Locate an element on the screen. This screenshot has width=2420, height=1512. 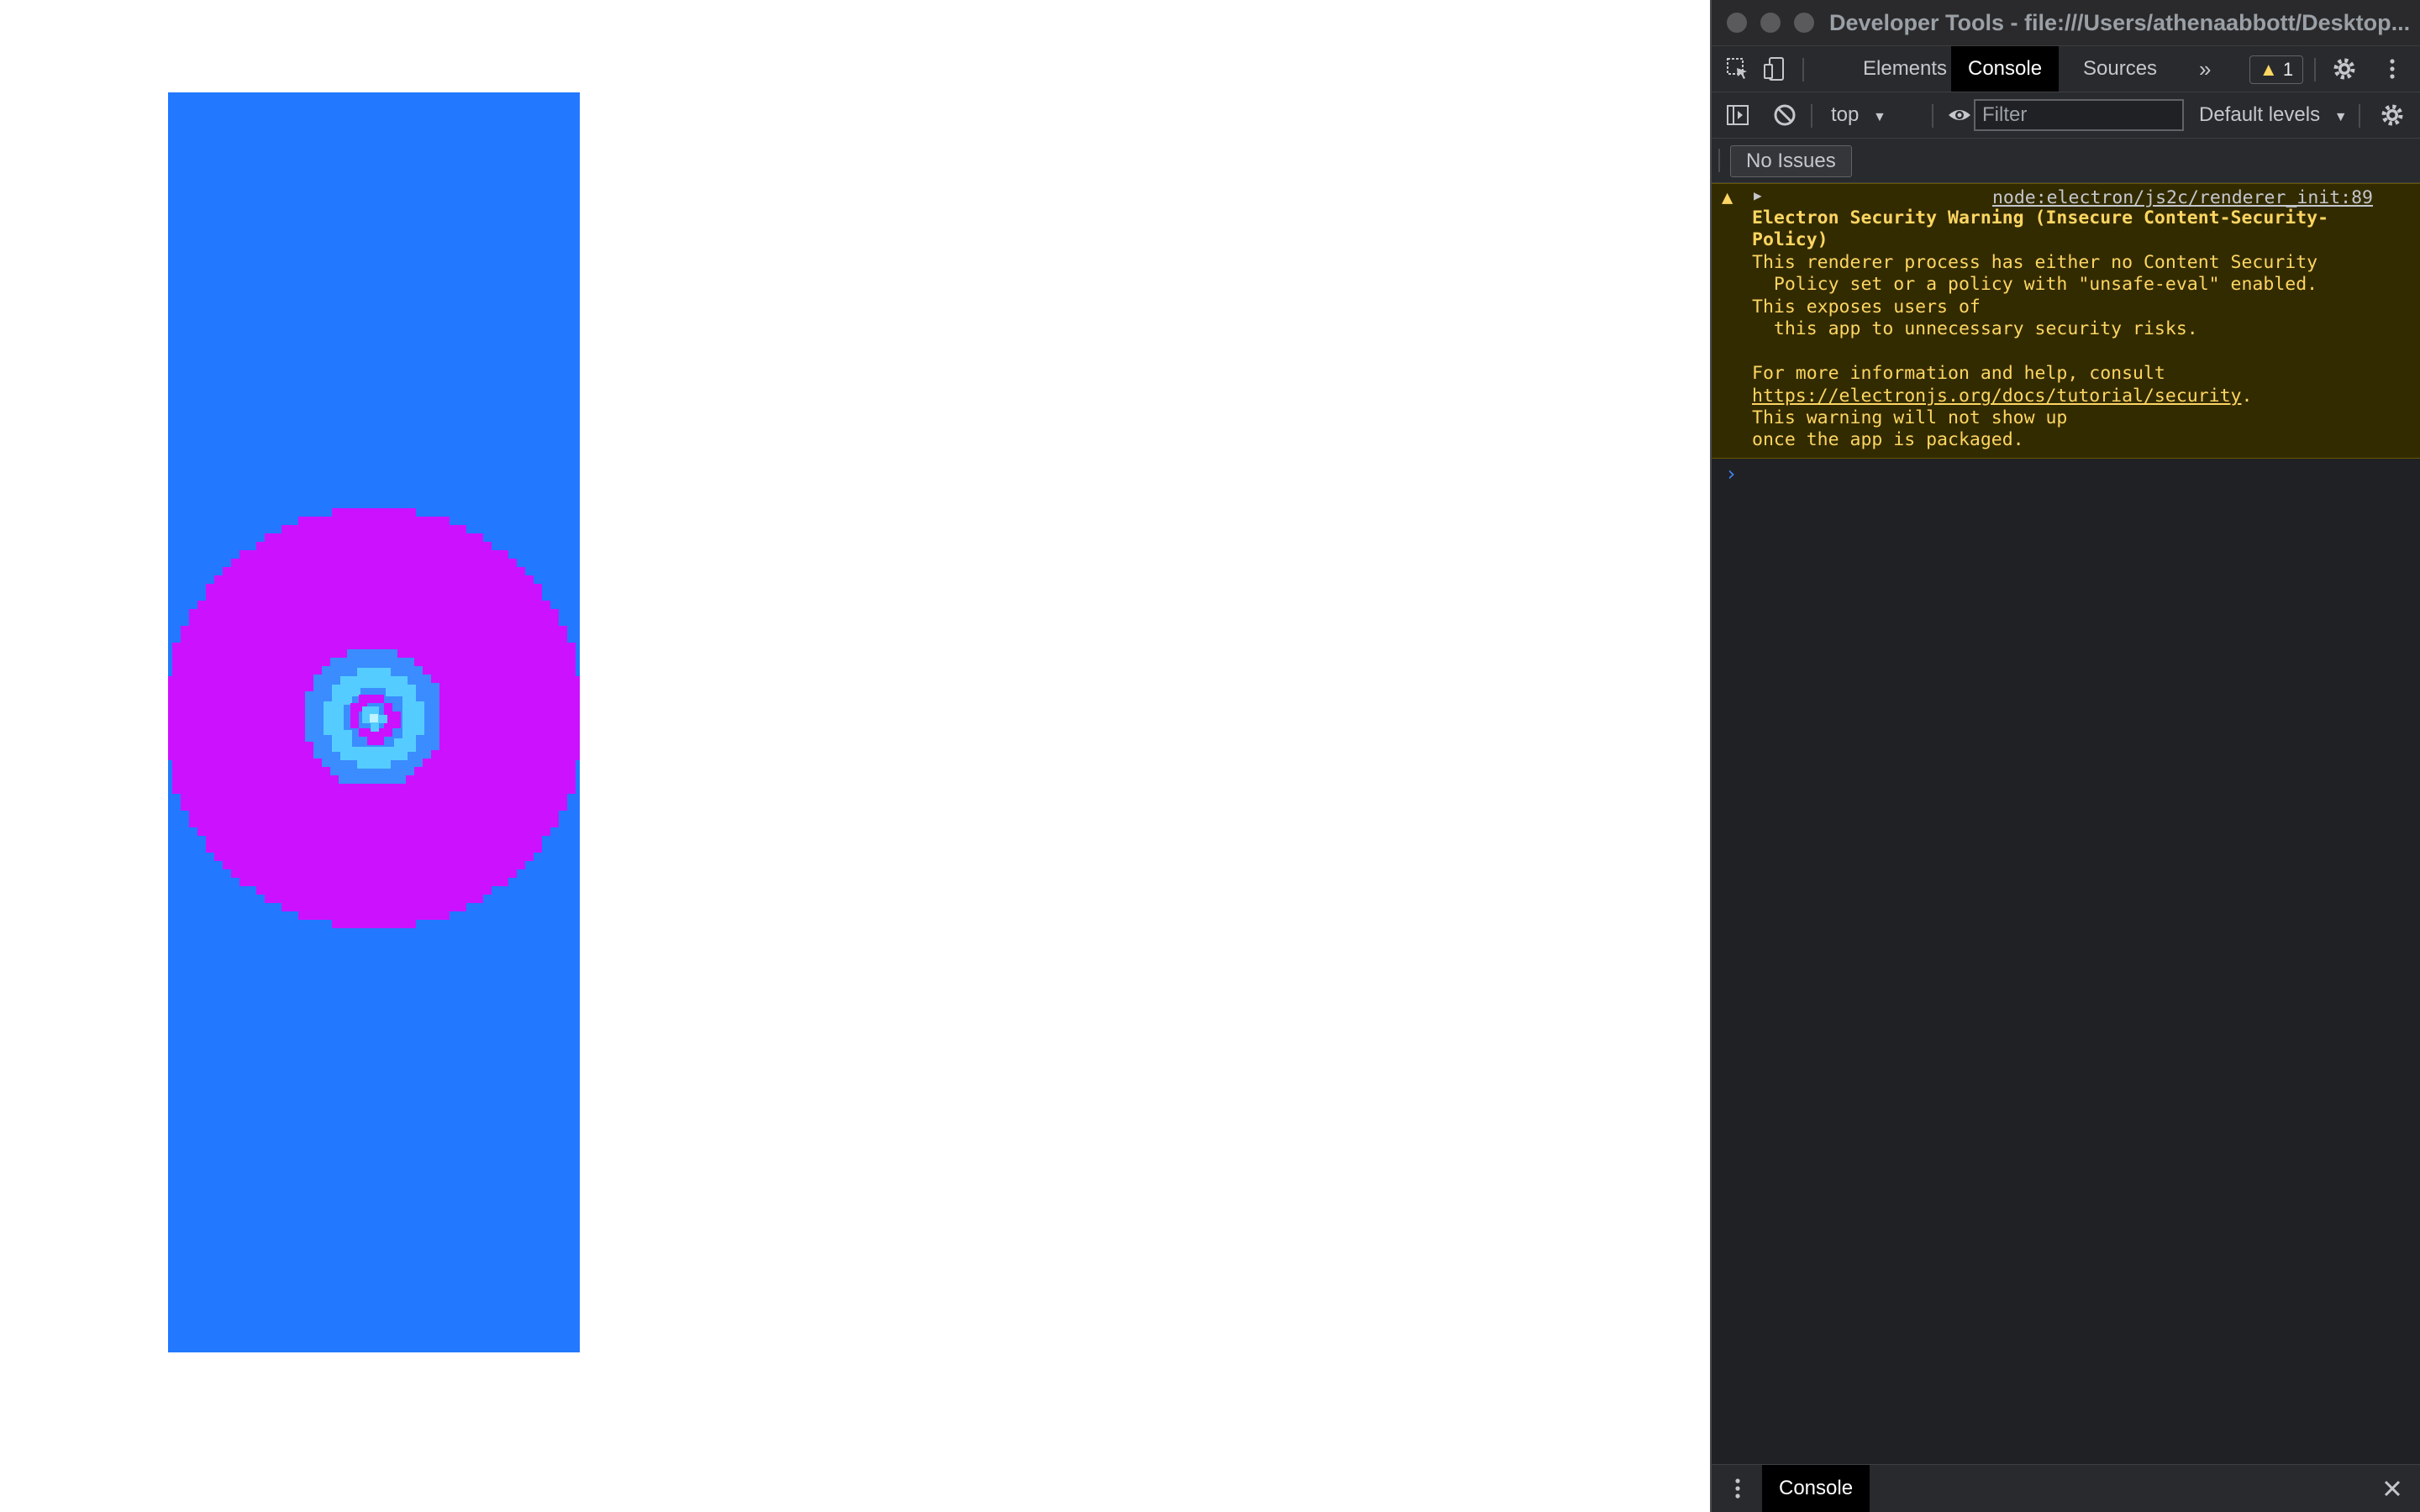
sidebar-toggle-icon is located at coordinates (1738, 115).